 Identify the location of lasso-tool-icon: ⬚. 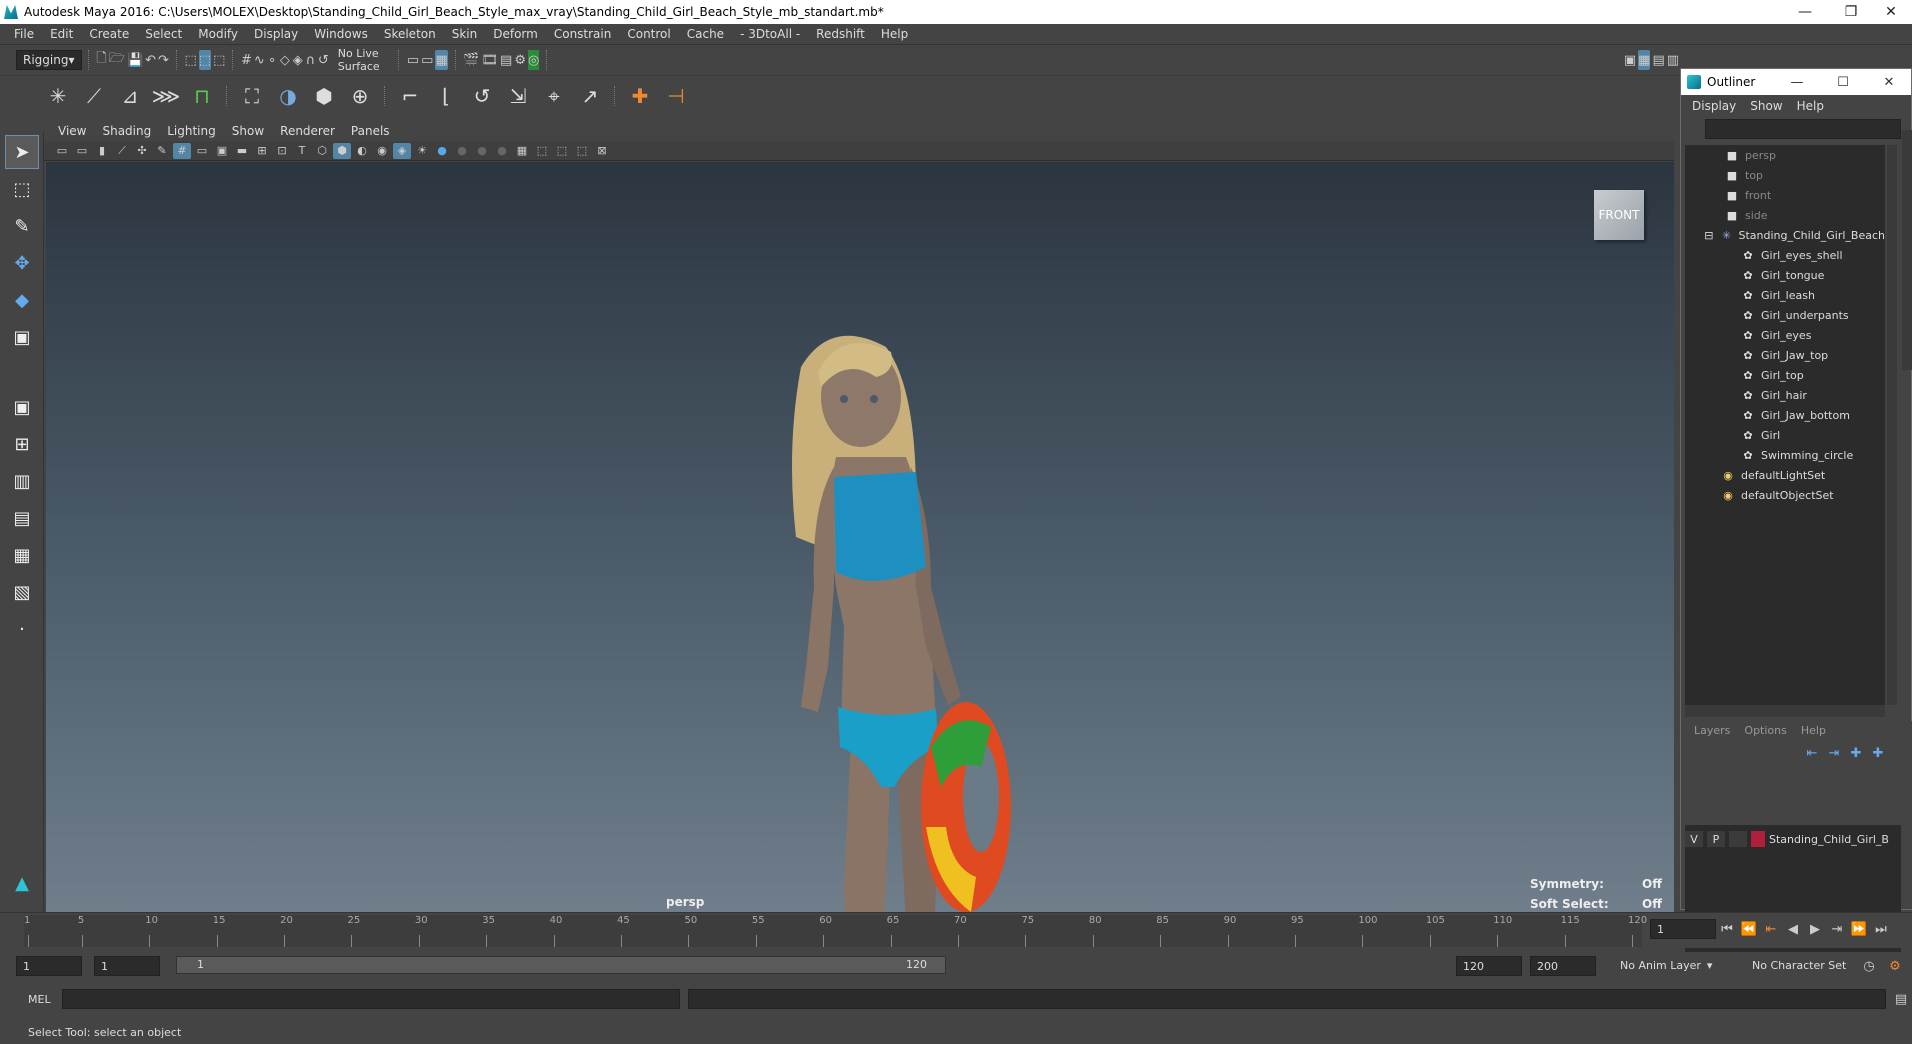
(22, 189).